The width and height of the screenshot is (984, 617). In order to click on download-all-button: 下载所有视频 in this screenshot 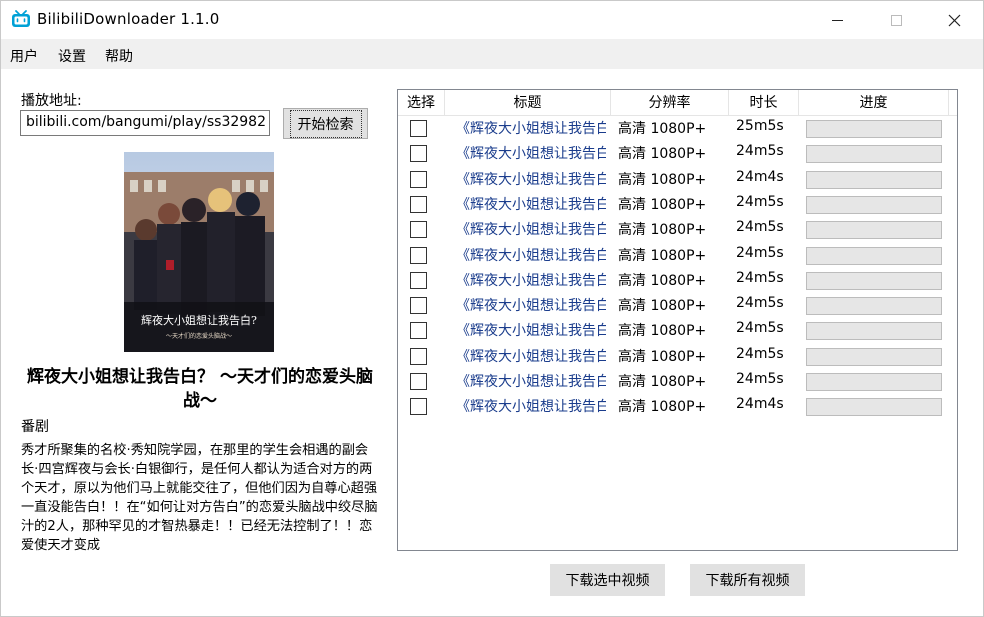, I will do `click(747, 580)`.